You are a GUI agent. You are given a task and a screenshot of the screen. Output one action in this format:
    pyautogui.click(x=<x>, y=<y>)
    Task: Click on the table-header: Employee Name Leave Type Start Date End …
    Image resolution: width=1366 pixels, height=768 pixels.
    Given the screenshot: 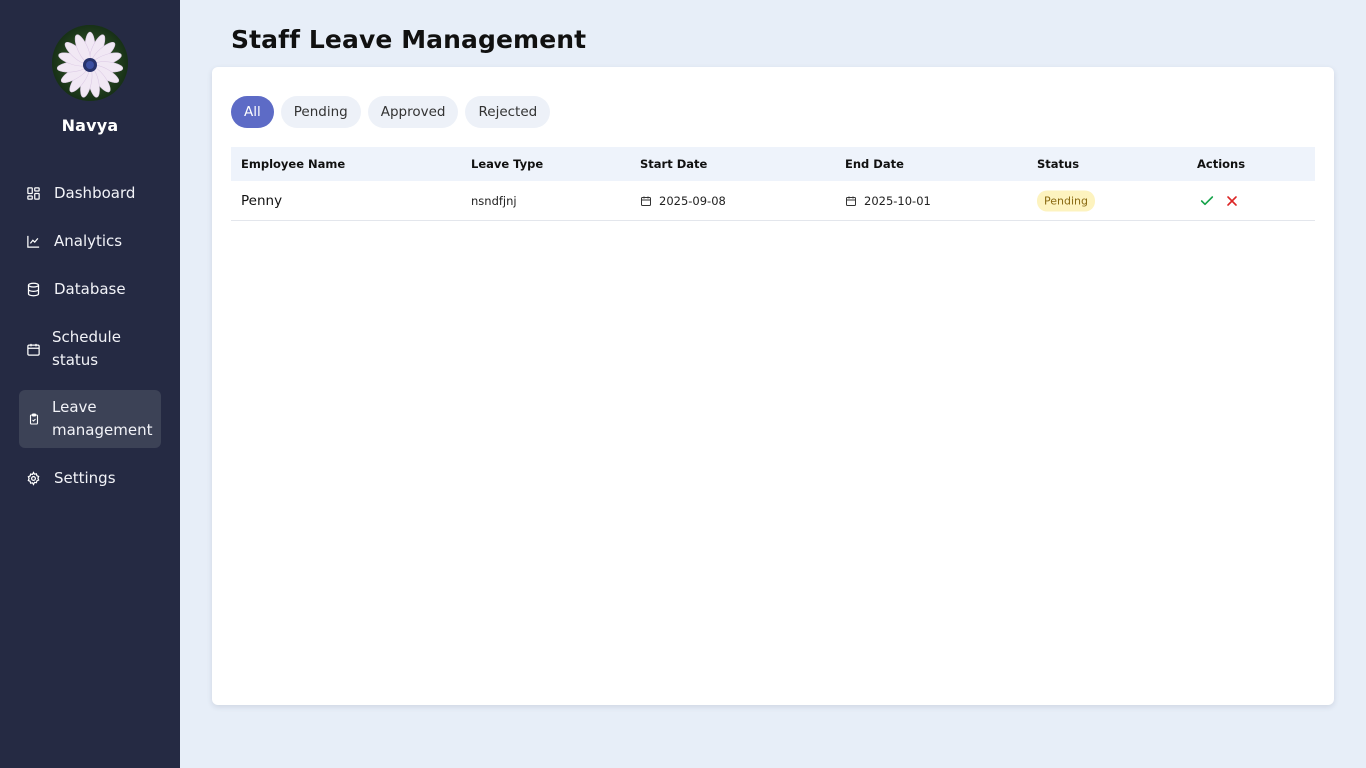 What is the action you would take?
    pyautogui.click(x=773, y=164)
    